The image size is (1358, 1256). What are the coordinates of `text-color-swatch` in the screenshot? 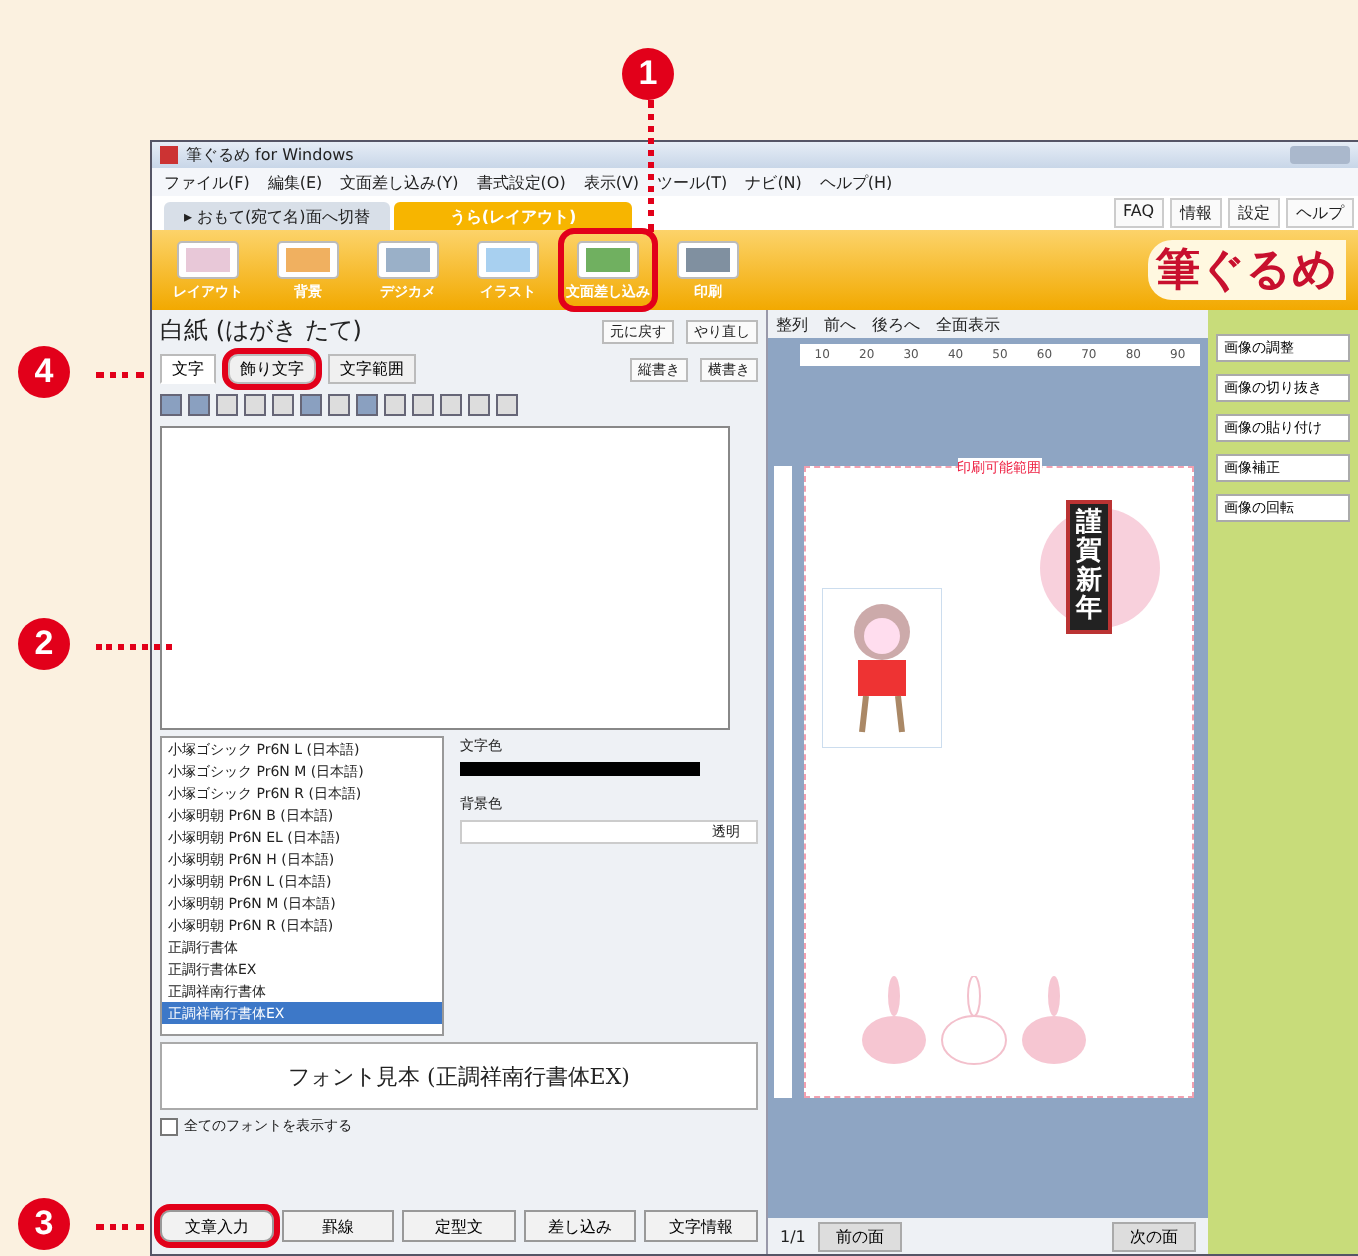 It's located at (580, 769).